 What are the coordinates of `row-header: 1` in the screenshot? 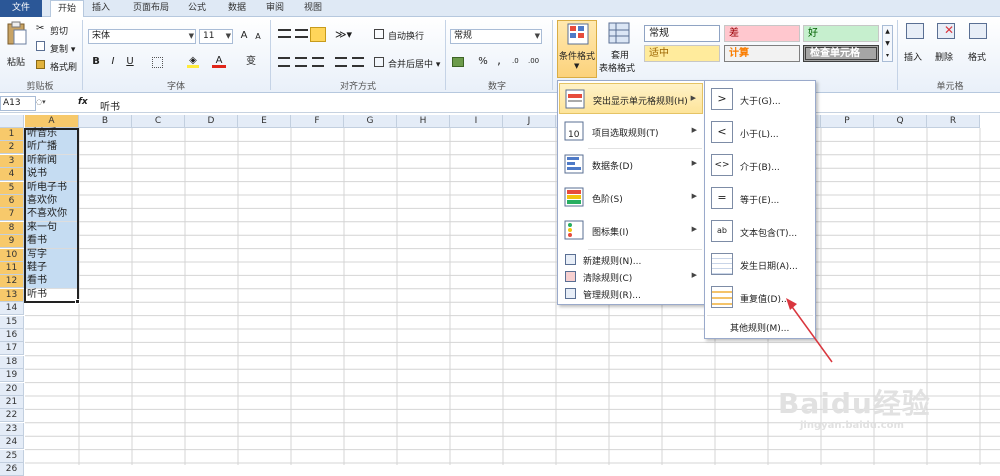 It's located at (12, 134).